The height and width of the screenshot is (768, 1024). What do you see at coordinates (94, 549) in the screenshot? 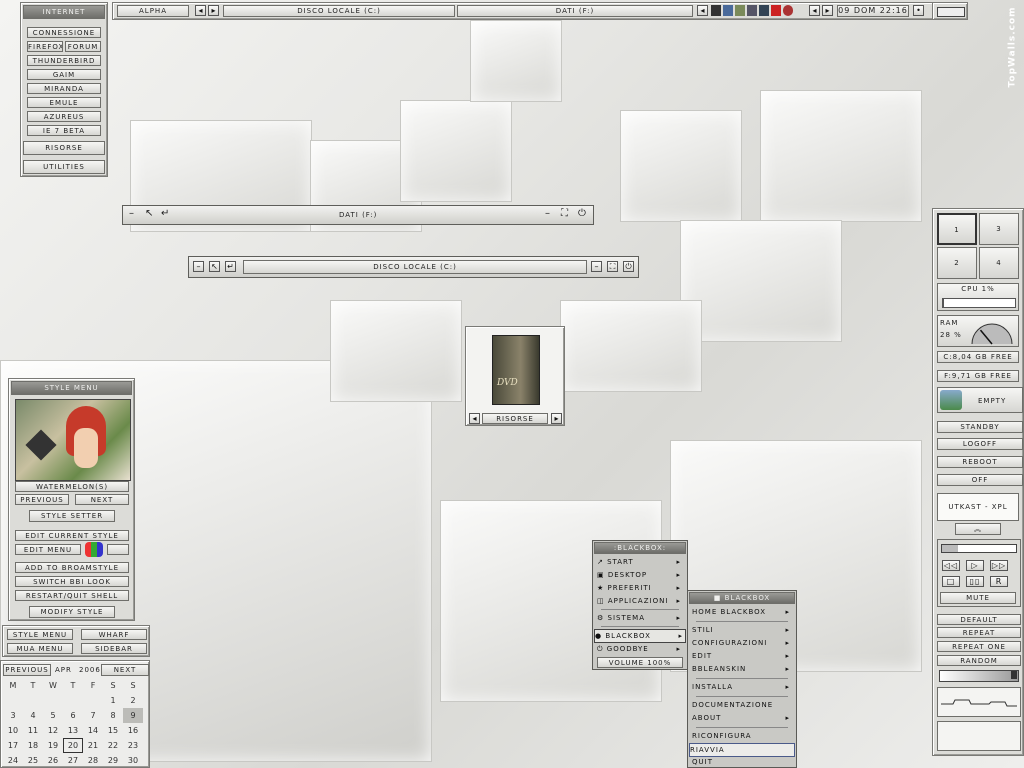
I see `color-picker-icon` at bounding box center [94, 549].